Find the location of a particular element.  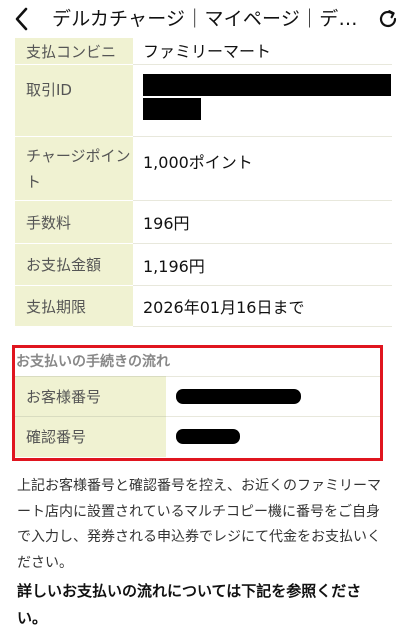

table-row: 手数料 196円 is located at coordinates (203, 222).